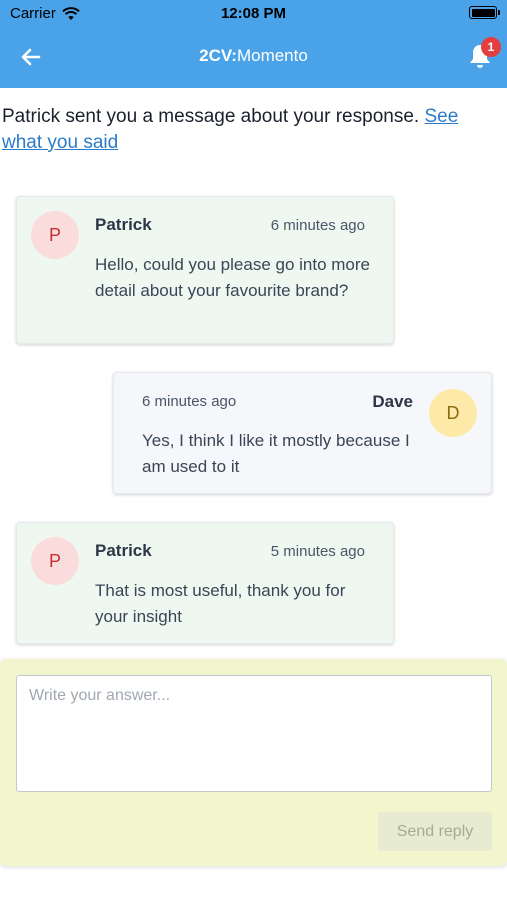 The width and height of the screenshot is (507, 900). What do you see at coordinates (392, 401) in the screenshot?
I see `message-author: Dave` at bounding box center [392, 401].